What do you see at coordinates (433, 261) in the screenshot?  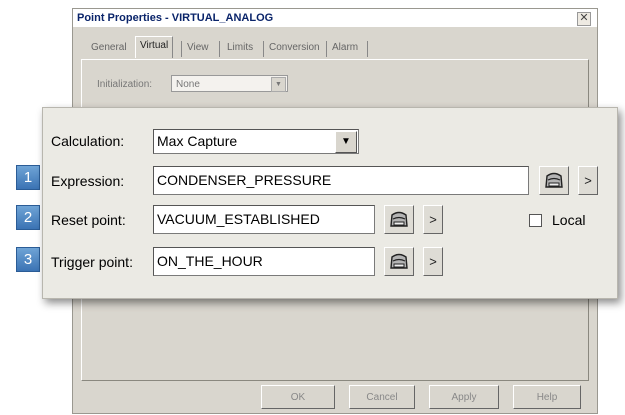 I see `trigger-point-more-button: >` at bounding box center [433, 261].